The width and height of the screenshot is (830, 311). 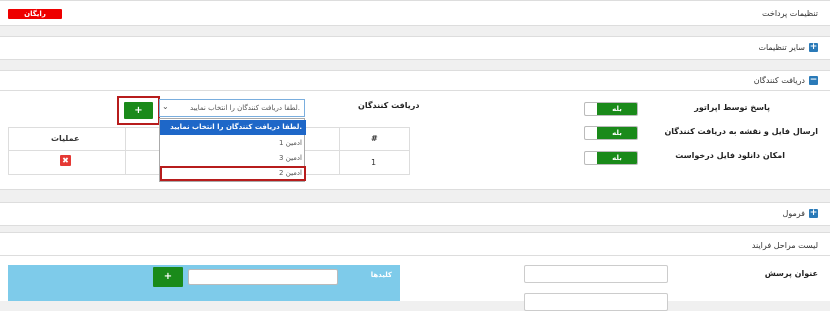 I want to click on operator-reply-toggle: بله, so click(x=611, y=109).